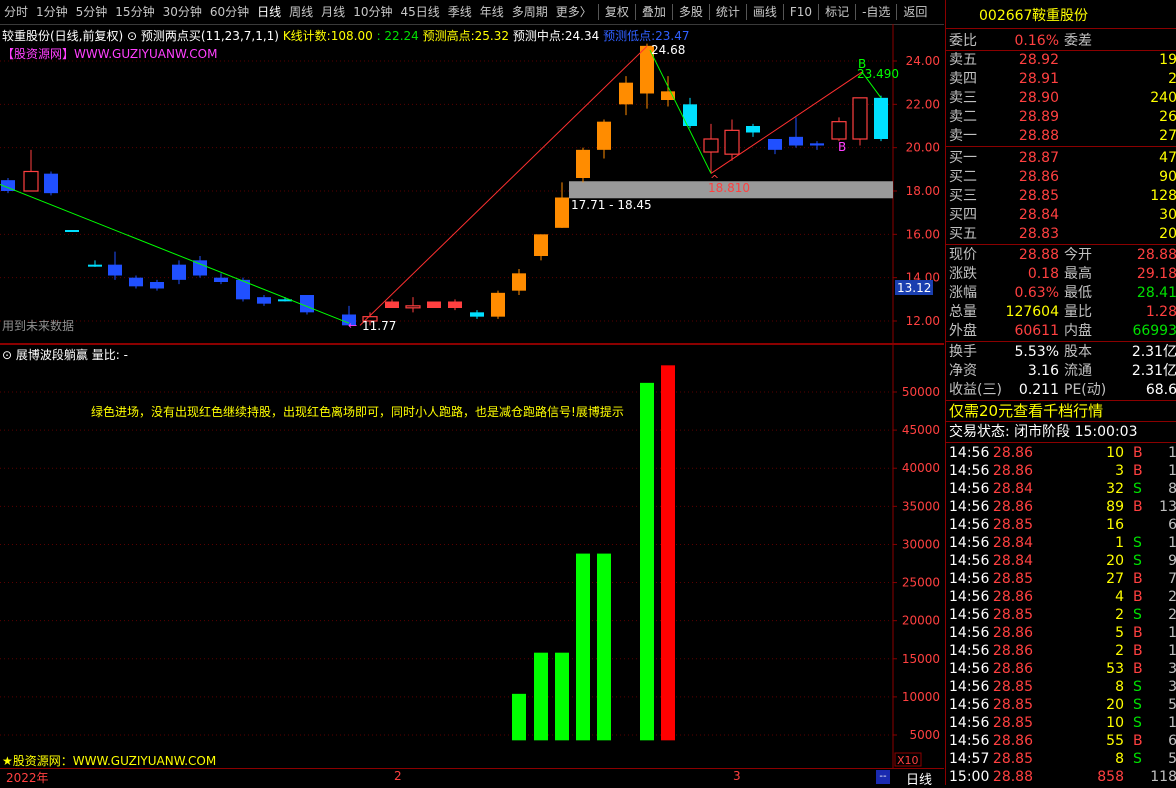 The image size is (1176, 788). What do you see at coordinates (963, 255) in the screenshot?
I see `stat-label: 现价` at bounding box center [963, 255].